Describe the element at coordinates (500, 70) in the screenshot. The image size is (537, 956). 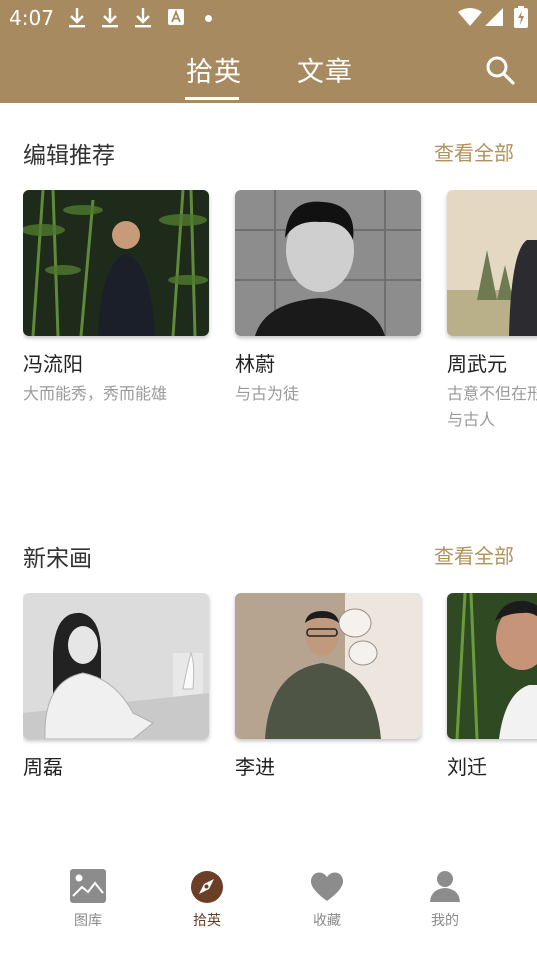
I see `search-icon` at that location.